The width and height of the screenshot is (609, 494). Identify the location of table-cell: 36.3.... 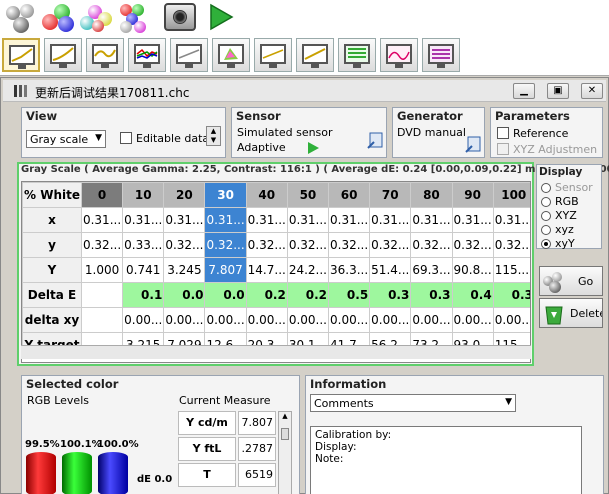
(349, 270).